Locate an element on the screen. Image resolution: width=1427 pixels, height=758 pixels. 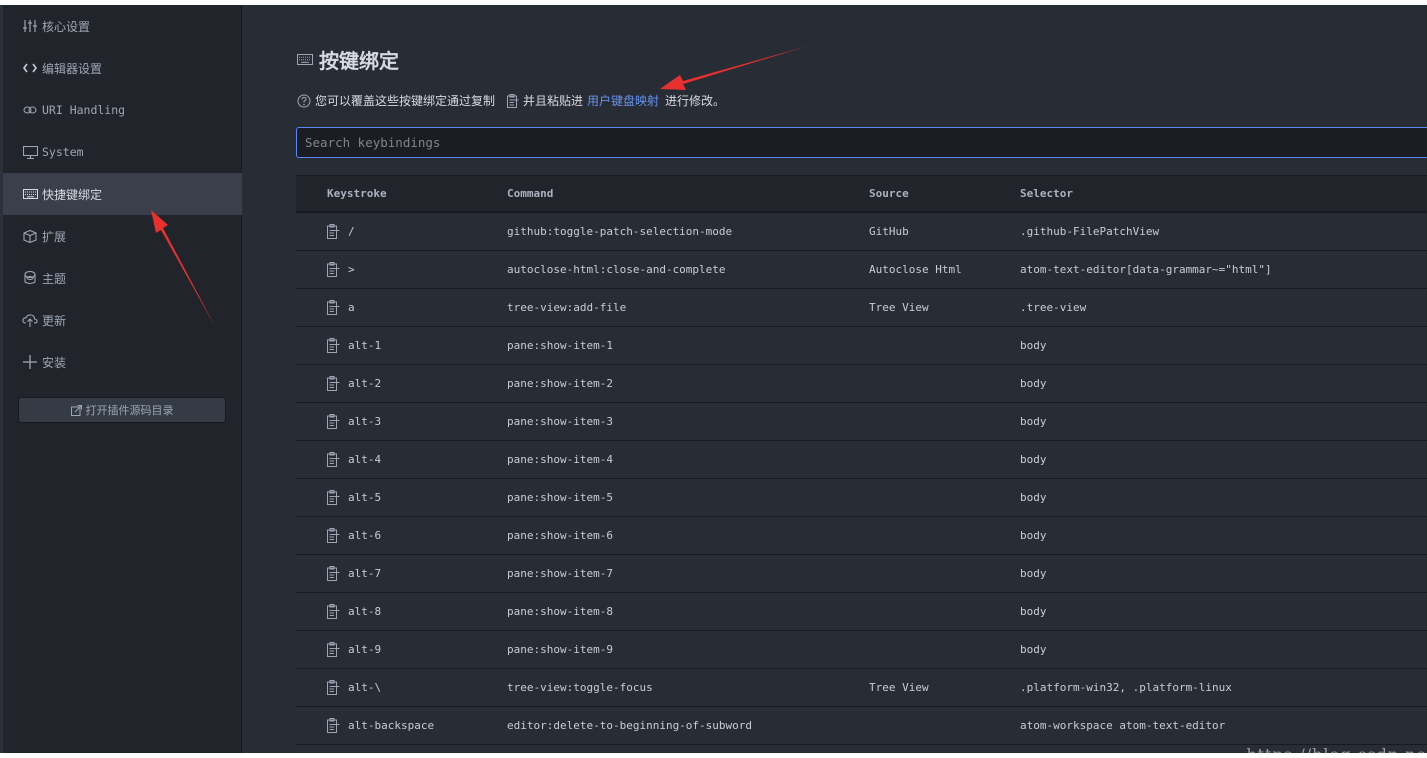
override-hint: 您可以覆盖这些按键绑定通过复制 并且粘贴进 用户键盘映射 进行修改。 is located at coordinates (511, 100).